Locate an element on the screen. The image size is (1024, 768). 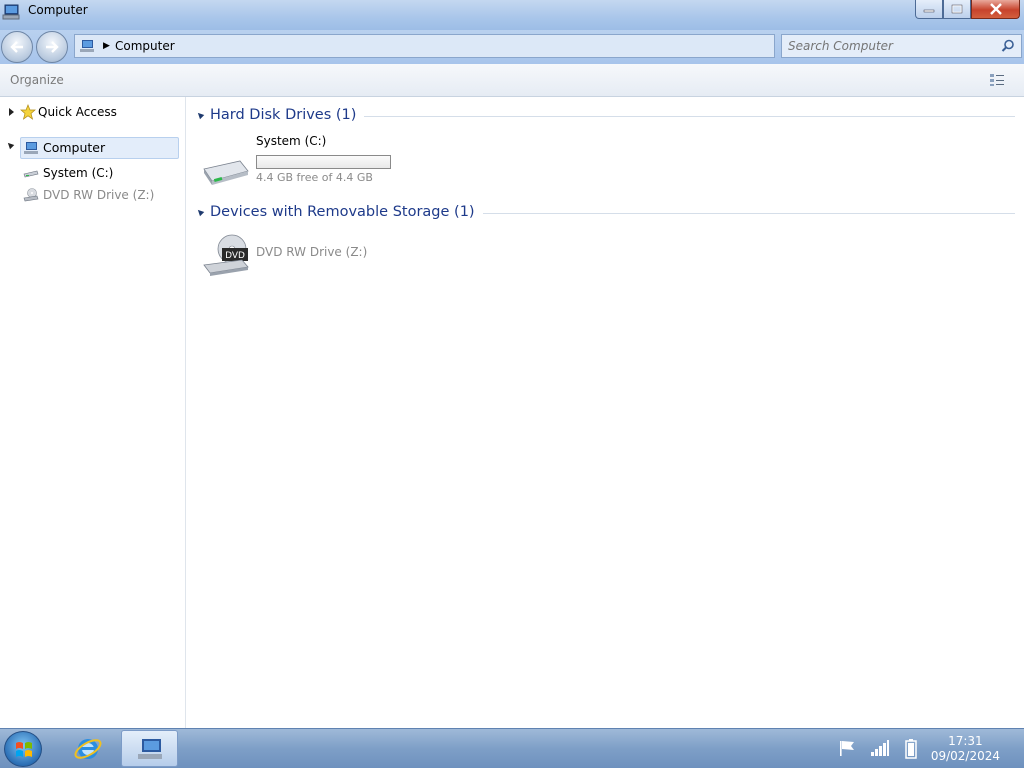
search-box is located at coordinates (901, 46).